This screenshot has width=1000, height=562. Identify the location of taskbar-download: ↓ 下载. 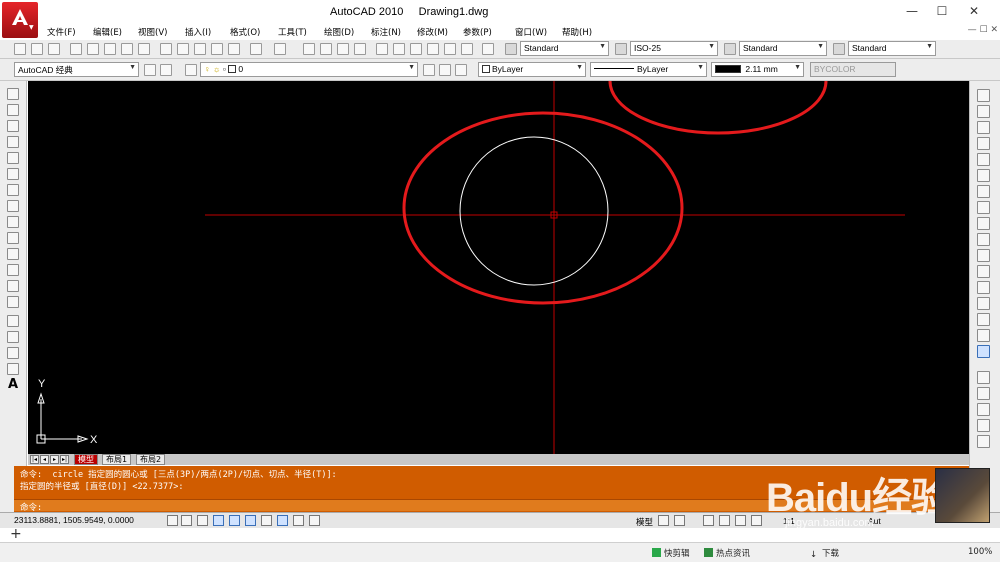
(824, 553).